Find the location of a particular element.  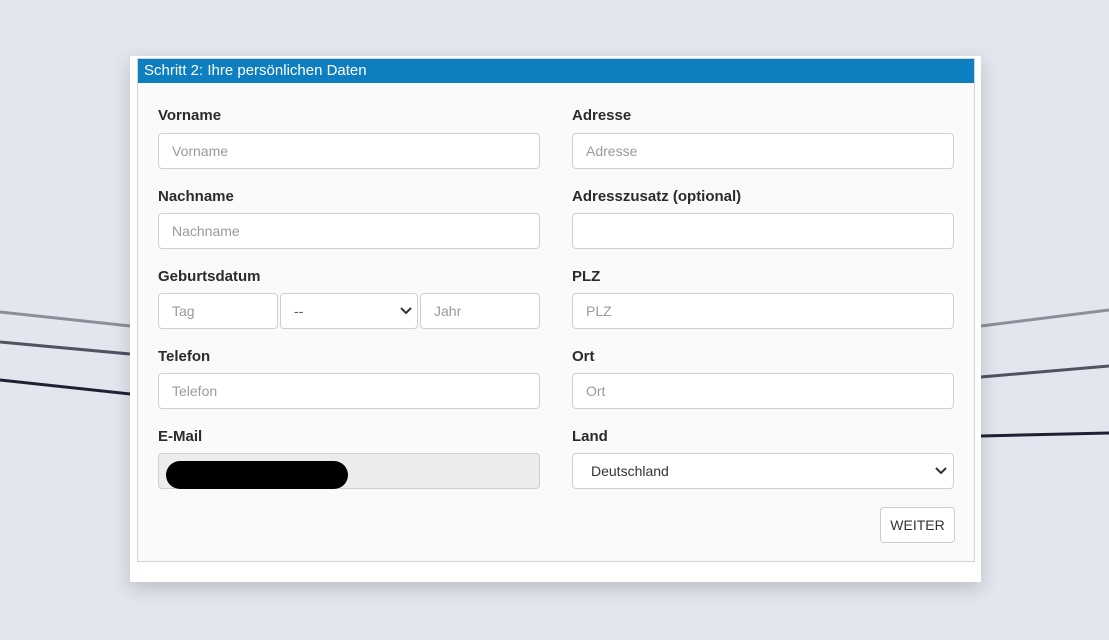

adresse-label: Adresse is located at coordinates (602, 115).